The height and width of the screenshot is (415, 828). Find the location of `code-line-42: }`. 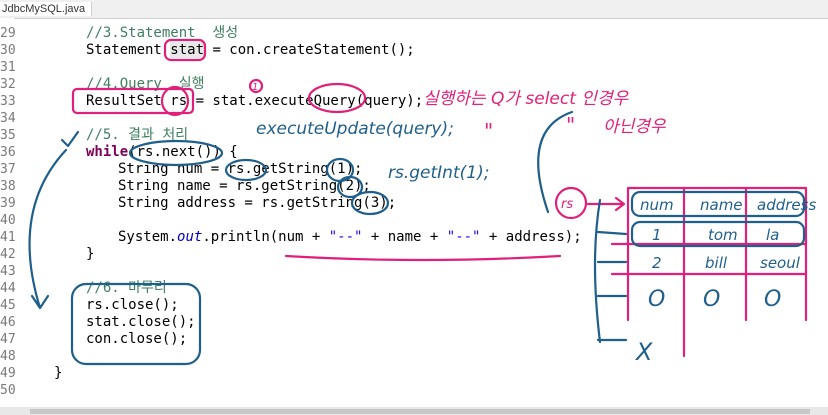

code-line-42: } is located at coordinates (90, 254).